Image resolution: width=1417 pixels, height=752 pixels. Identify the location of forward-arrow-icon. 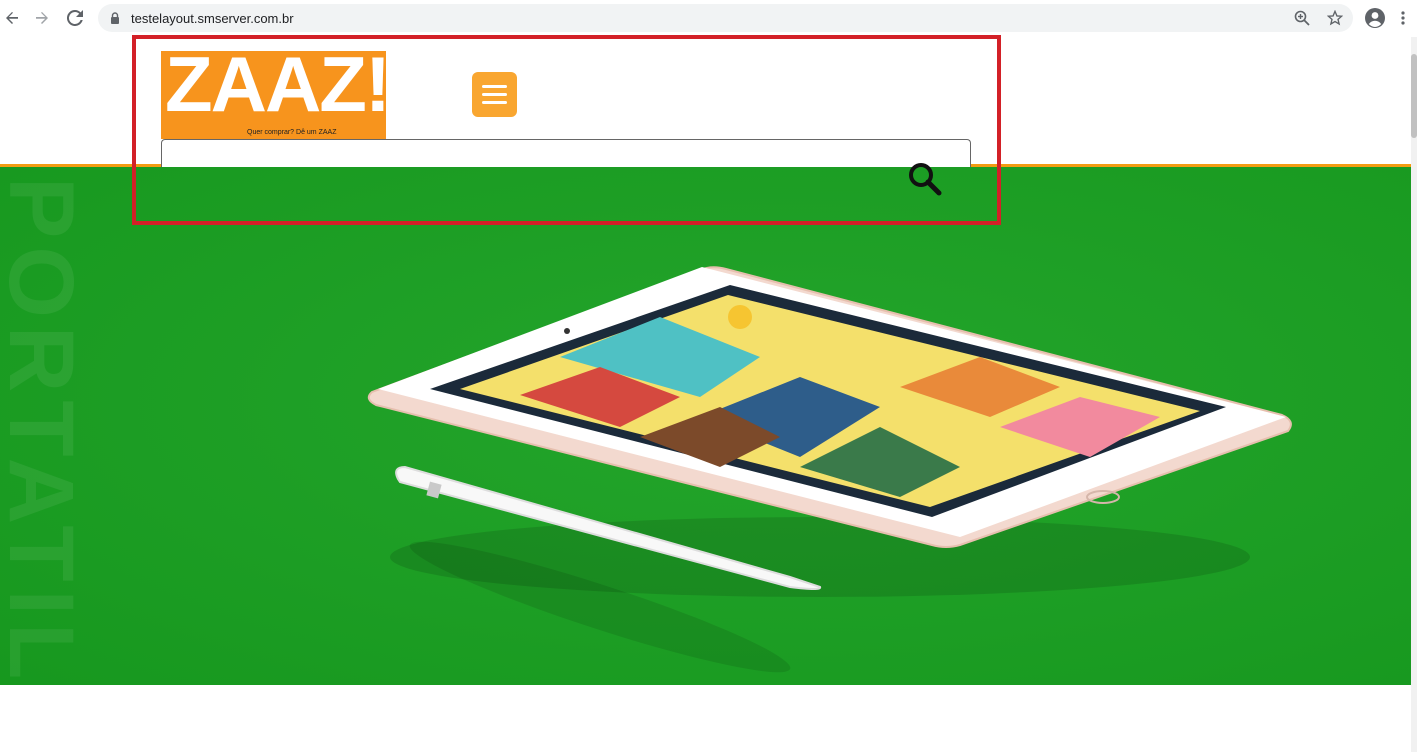
(42, 18).